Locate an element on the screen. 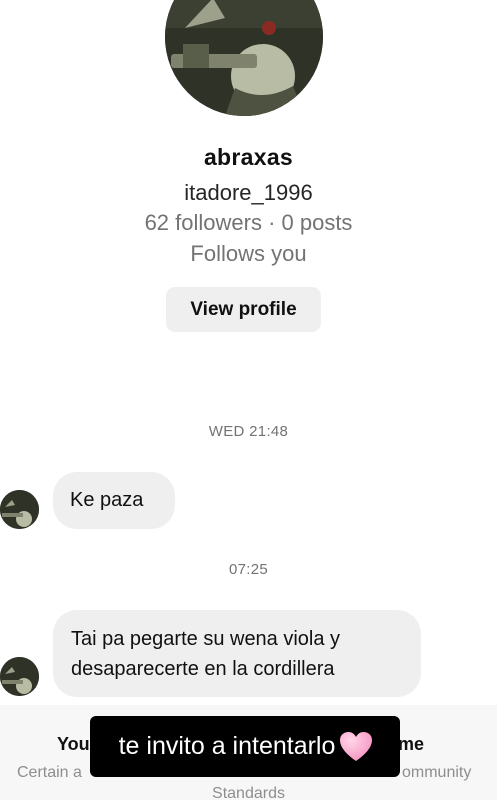  story-caption: te invito a intentarlo is located at coordinates (245, 746).